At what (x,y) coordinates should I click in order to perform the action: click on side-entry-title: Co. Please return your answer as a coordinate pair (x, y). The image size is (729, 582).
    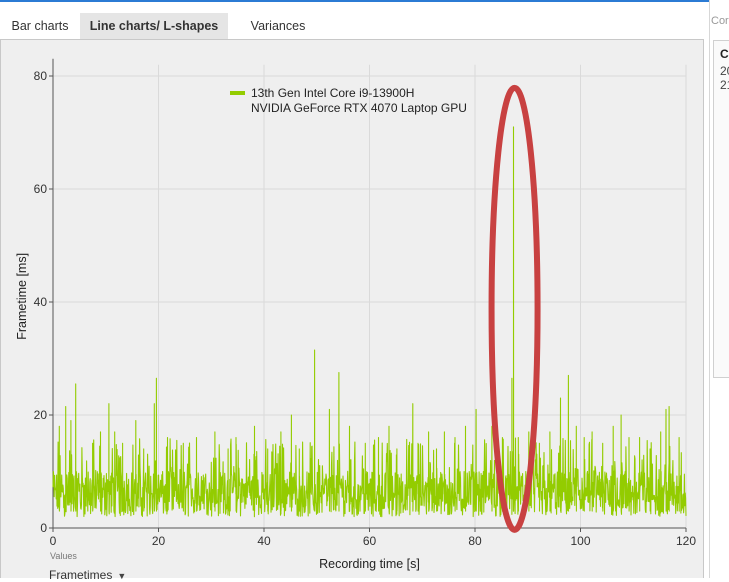
    Looking at the image, I should click on (724, 54).